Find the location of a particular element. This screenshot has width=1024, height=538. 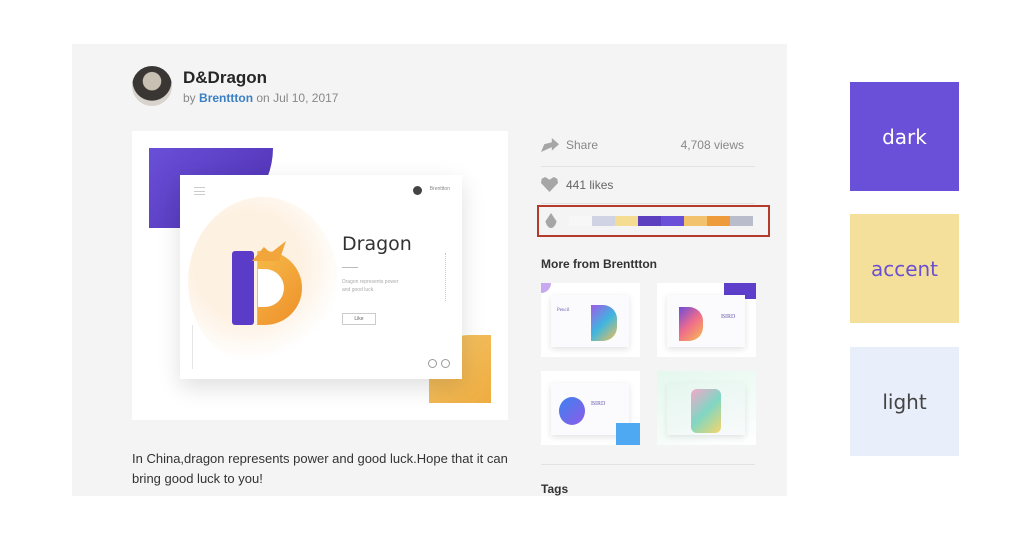

dragon-logo-icon is located at coordinates (268, 283).